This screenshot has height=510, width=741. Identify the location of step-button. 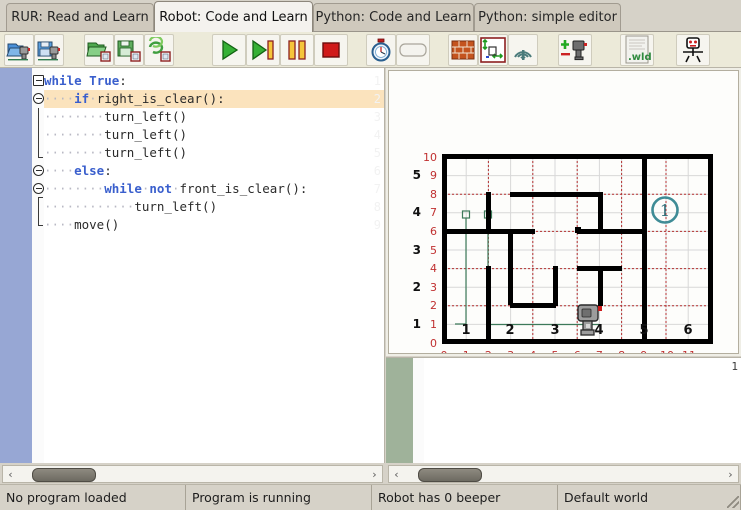
(263, 50).